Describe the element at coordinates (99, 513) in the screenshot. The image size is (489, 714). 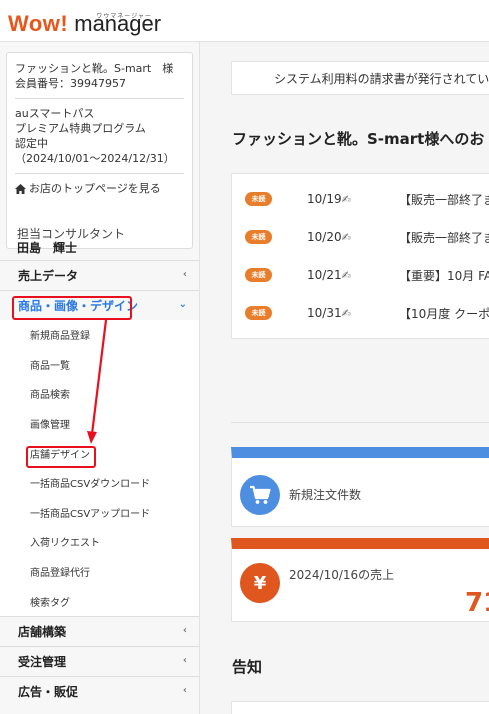
I see `submenu-csv-upload: 一括商品CSVアップロード` at that location.